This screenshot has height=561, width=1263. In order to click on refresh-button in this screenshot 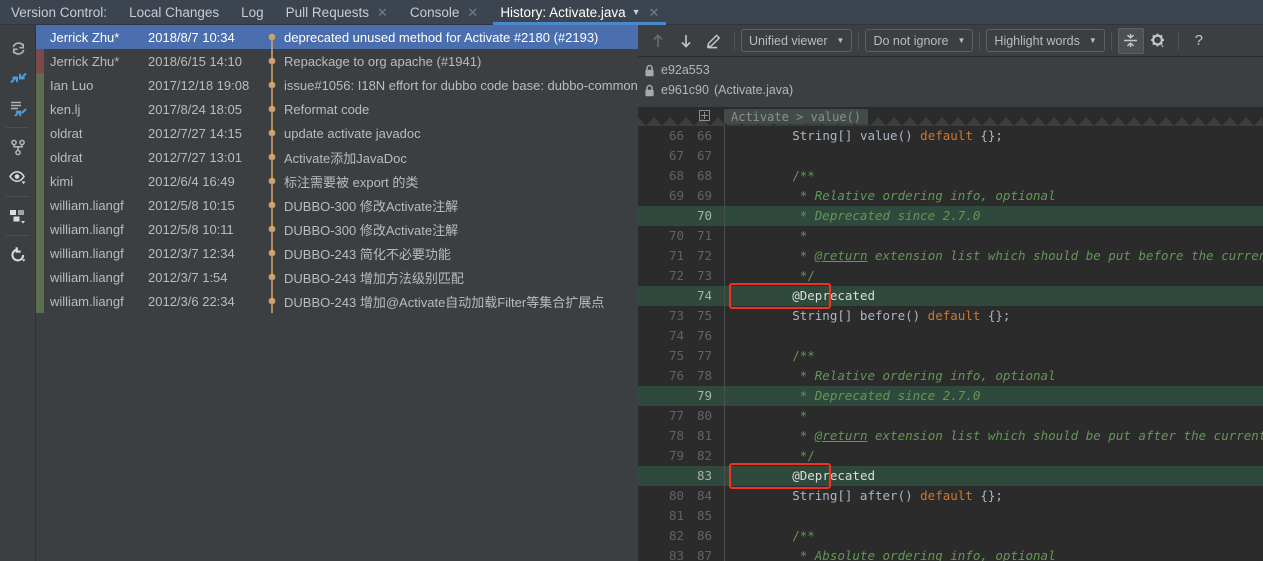, I will do `click(18, 48)`.